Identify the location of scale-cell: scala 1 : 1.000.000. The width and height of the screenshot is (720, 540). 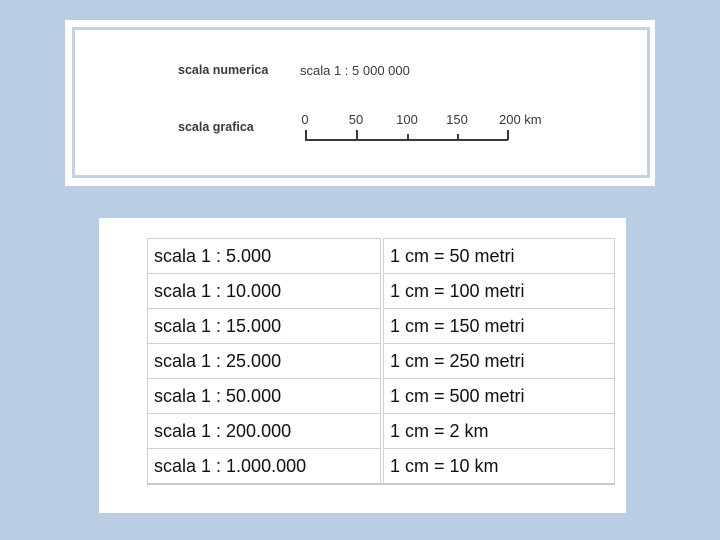
(264, 465).